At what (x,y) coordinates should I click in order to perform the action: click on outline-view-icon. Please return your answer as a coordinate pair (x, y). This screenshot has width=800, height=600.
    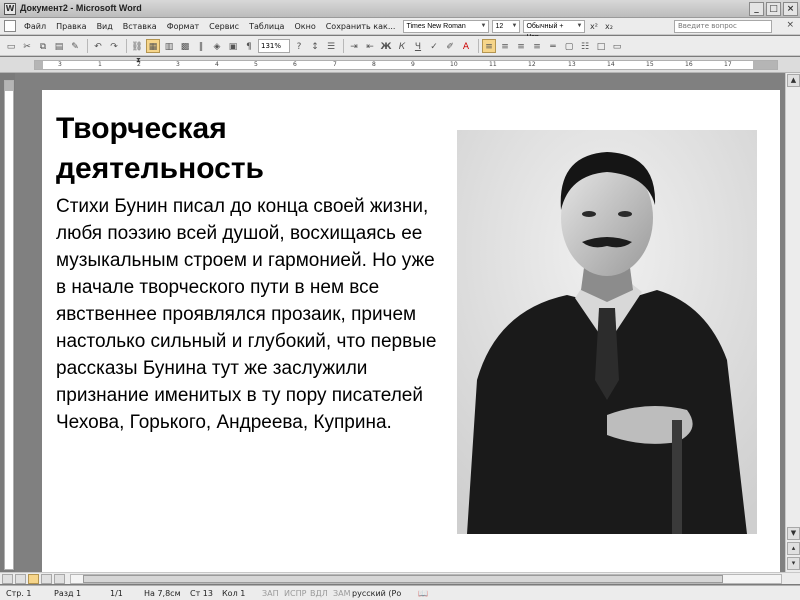
    Looking at the image, I should click on (46, 578).